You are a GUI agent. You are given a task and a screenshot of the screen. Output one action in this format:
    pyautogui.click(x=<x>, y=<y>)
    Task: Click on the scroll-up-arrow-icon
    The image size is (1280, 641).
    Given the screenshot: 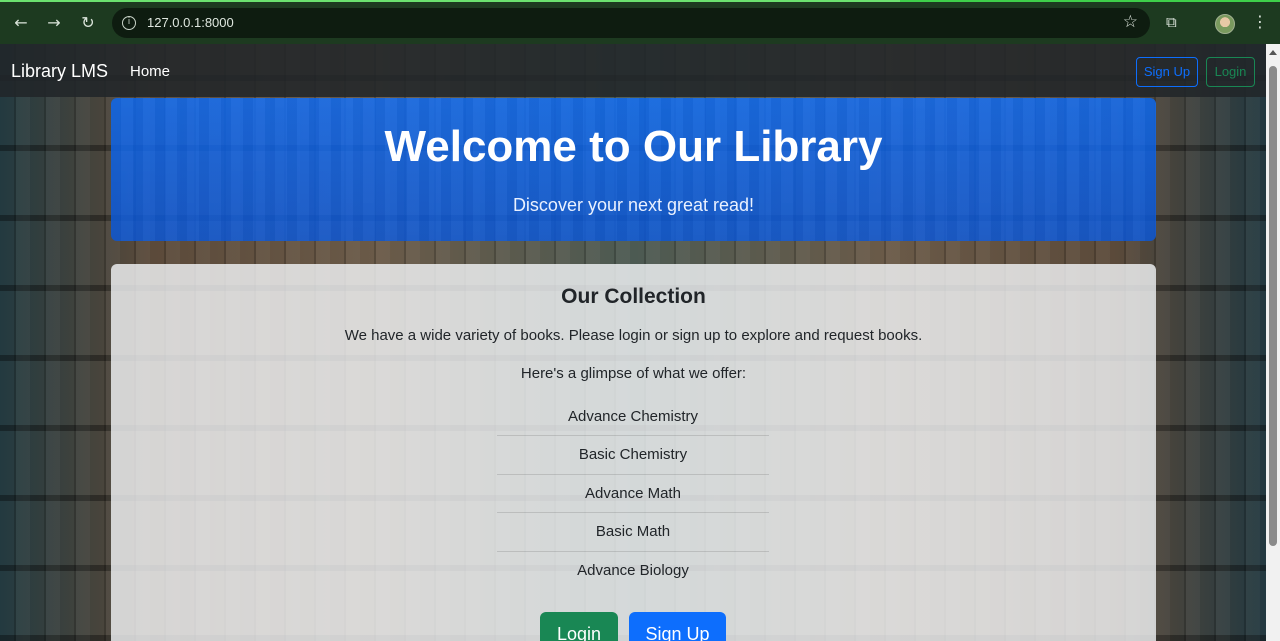 What is the action you would take?
    pyautogui.click(x=1273, y=52)
    